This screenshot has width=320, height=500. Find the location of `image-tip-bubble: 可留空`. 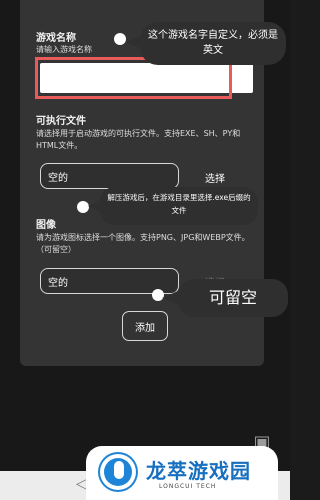

image-tip-bubble: 可留空 is located at coordinates (225, 298).